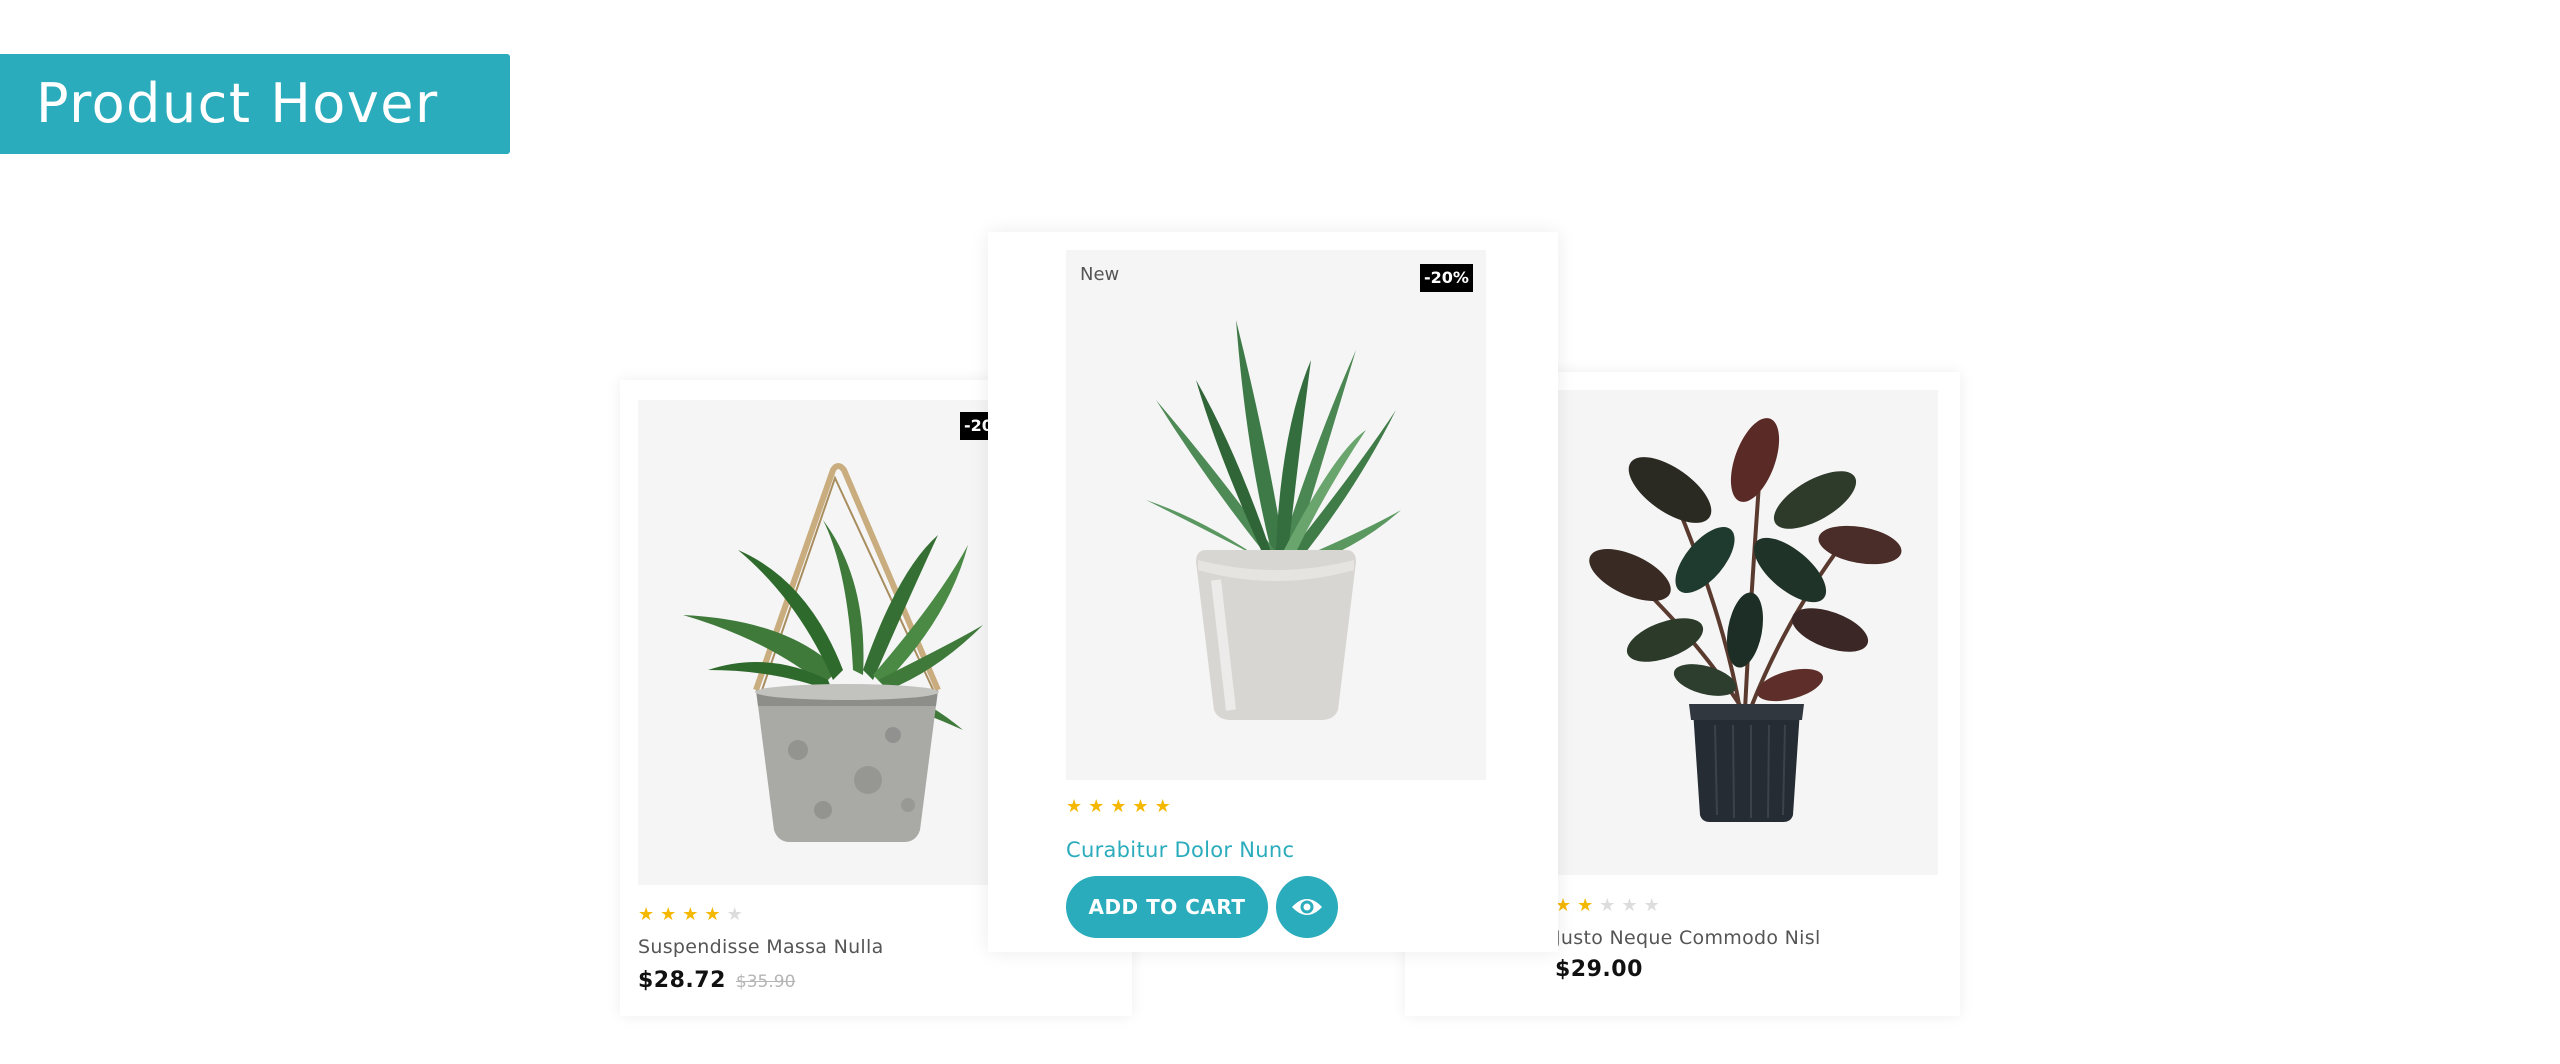 Image resolution: width=2560 pixels, height=1064 pixels. Describe the element at coordinates (1167, 907) in the screenshot. I see `add-to-cart-button: ADD TO CART` at that location.